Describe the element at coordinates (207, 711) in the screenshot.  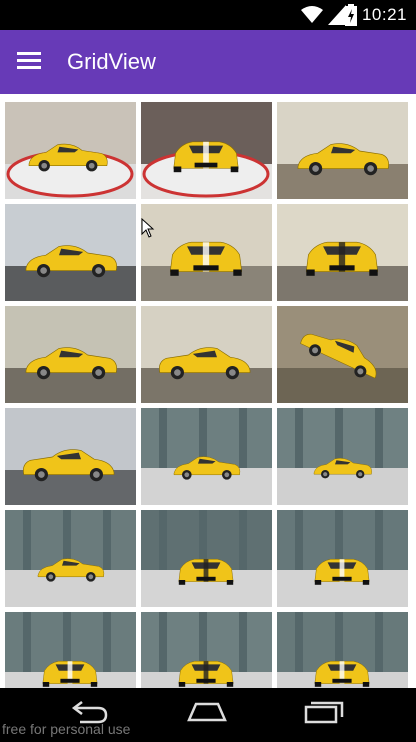
I see `home-icon` at that location.